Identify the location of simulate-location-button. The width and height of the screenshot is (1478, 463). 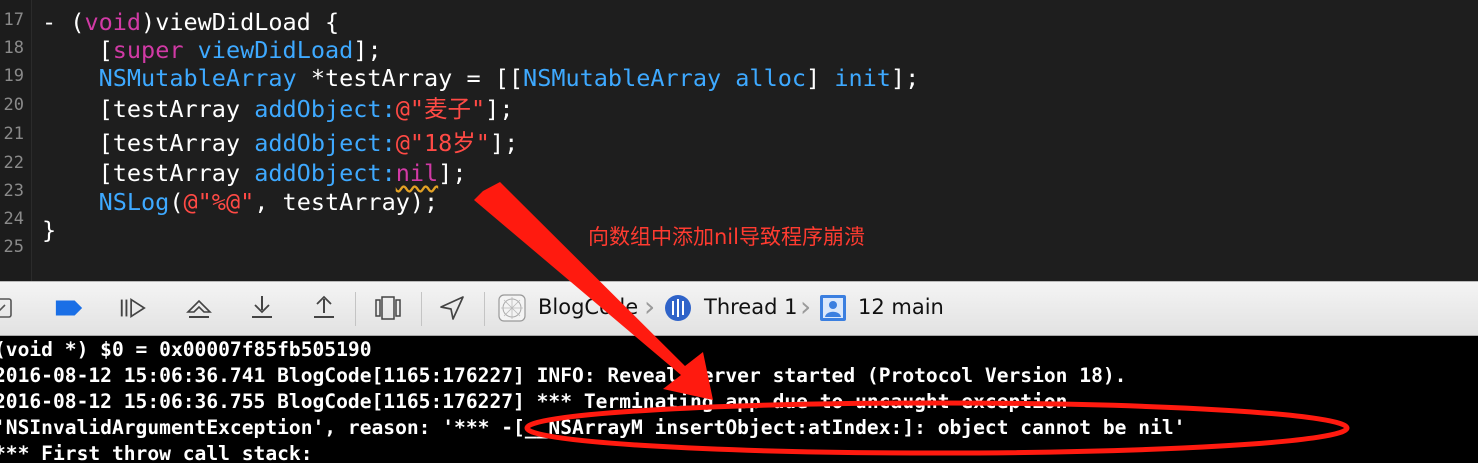
(452, 308).